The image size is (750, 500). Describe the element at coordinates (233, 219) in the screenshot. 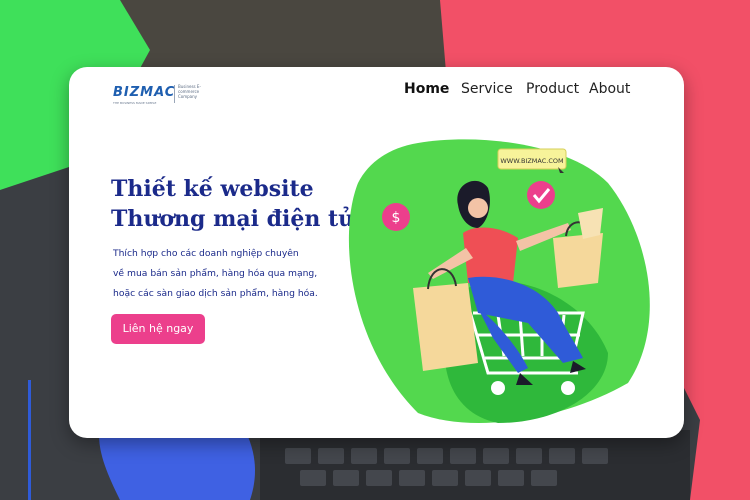

I see `hero-title-line2: Thương mại điện tử` at that location.